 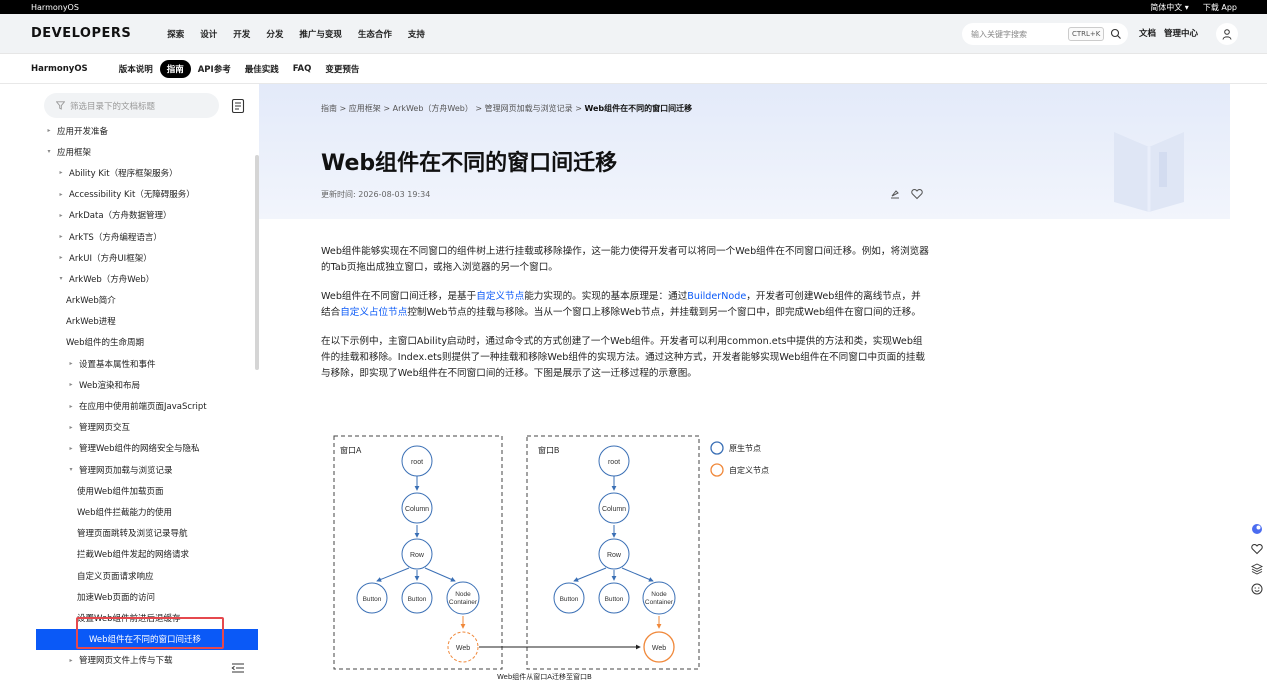 What do you see at coordinates (895, 194) in the screenshot?
I see `share-icon` at bounding box center [895, 194].